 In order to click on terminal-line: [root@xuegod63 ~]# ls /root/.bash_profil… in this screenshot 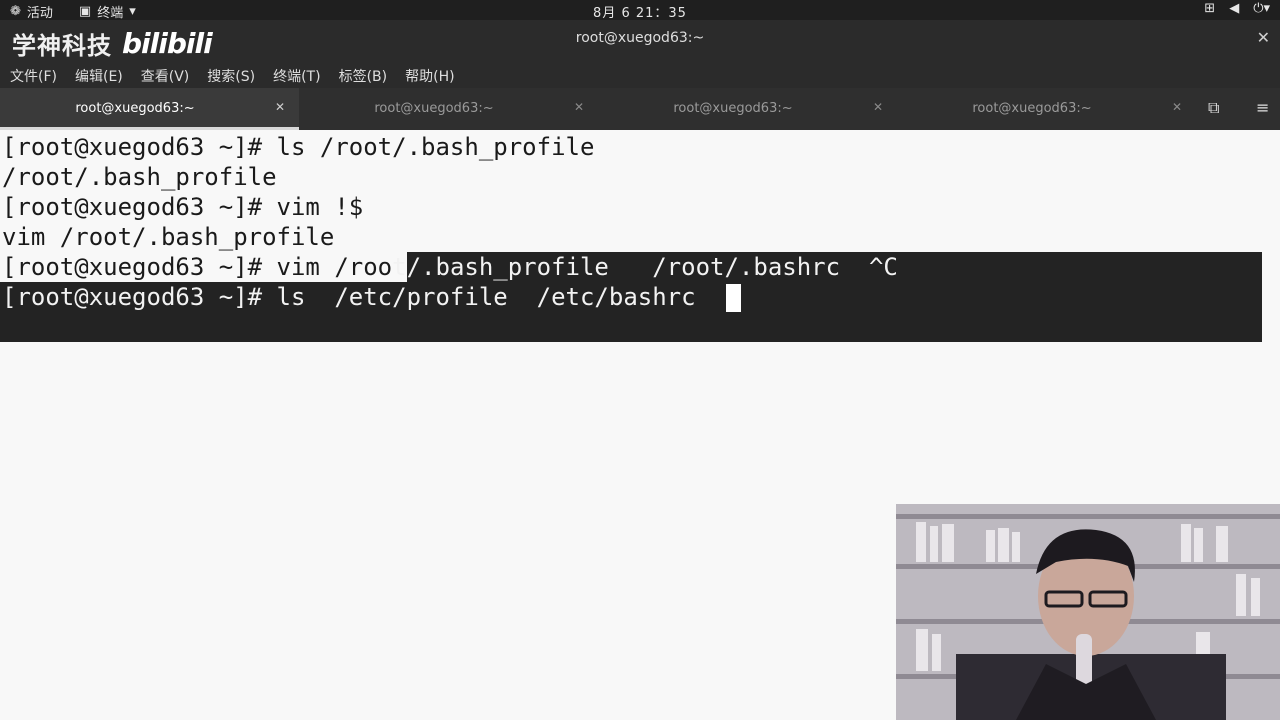, I will do `click(298, 147)`.